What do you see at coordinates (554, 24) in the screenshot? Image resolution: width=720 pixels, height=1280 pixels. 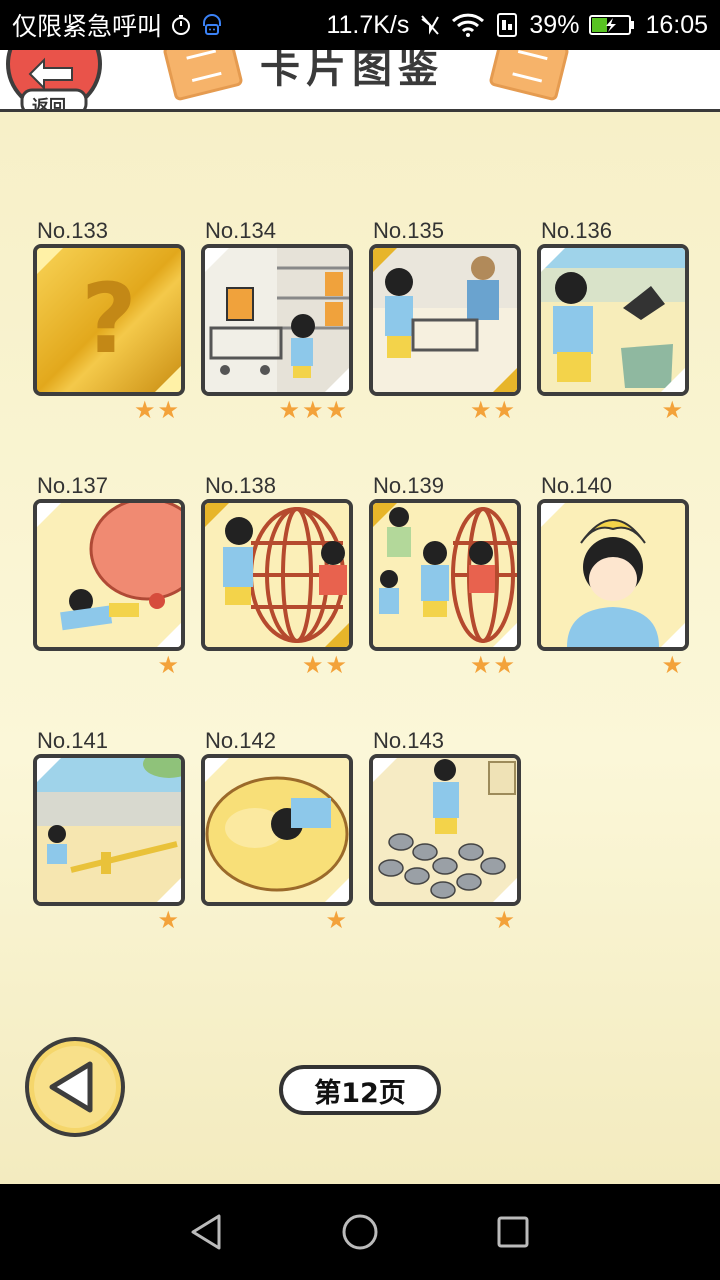 I see `battery-percent: 39%` at bounding box center [554, 24].